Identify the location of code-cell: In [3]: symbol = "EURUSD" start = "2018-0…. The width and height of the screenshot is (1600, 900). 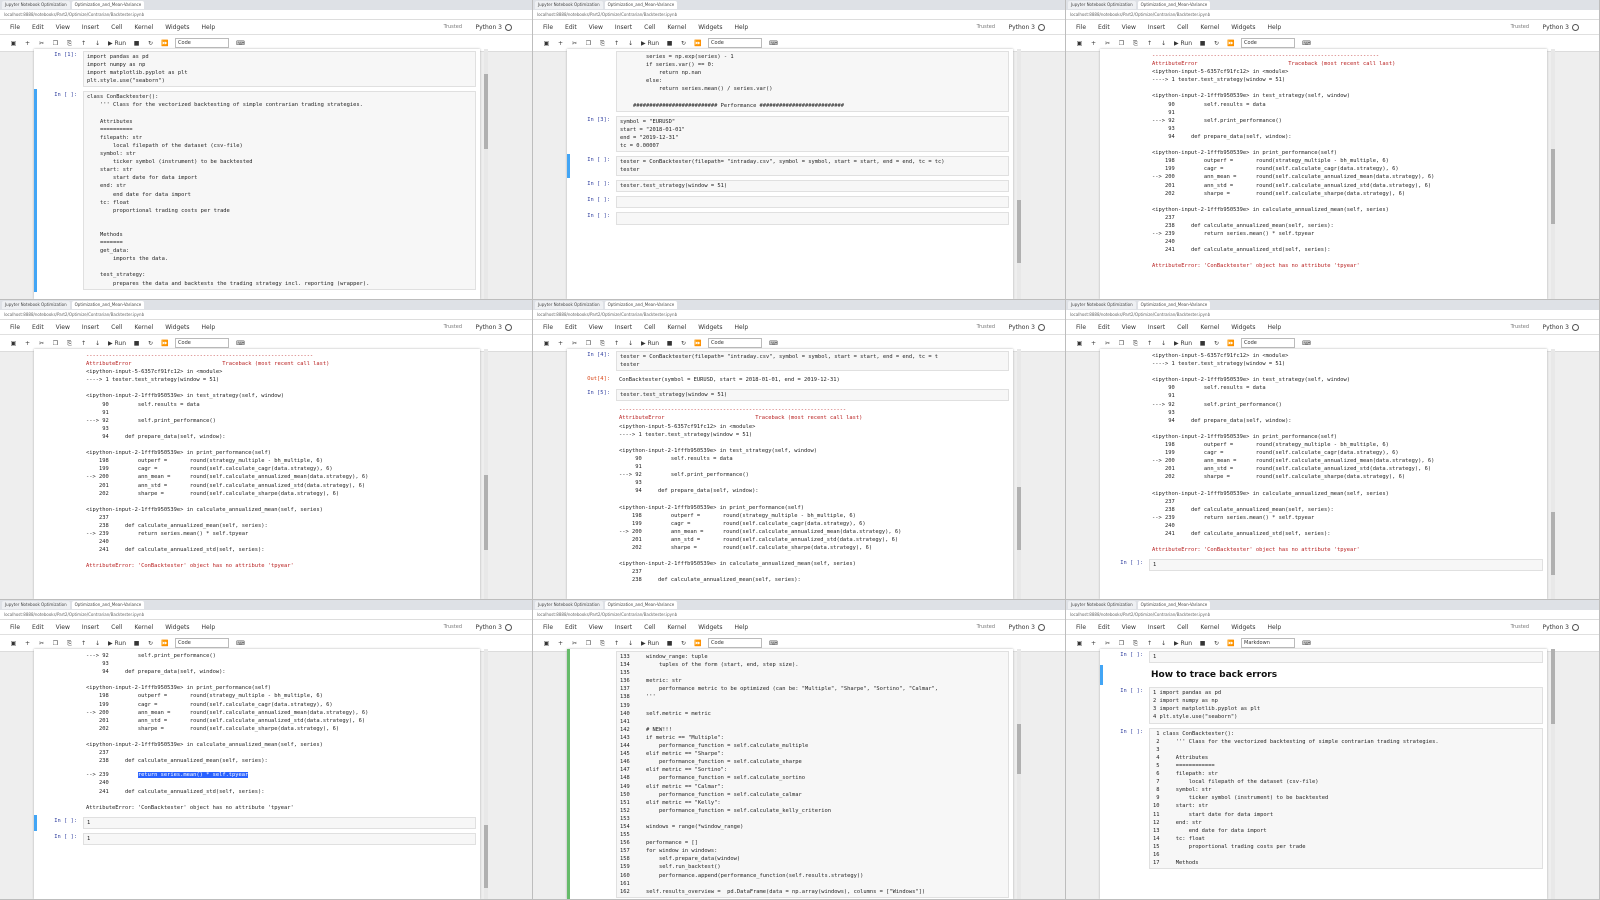
(790, 134).